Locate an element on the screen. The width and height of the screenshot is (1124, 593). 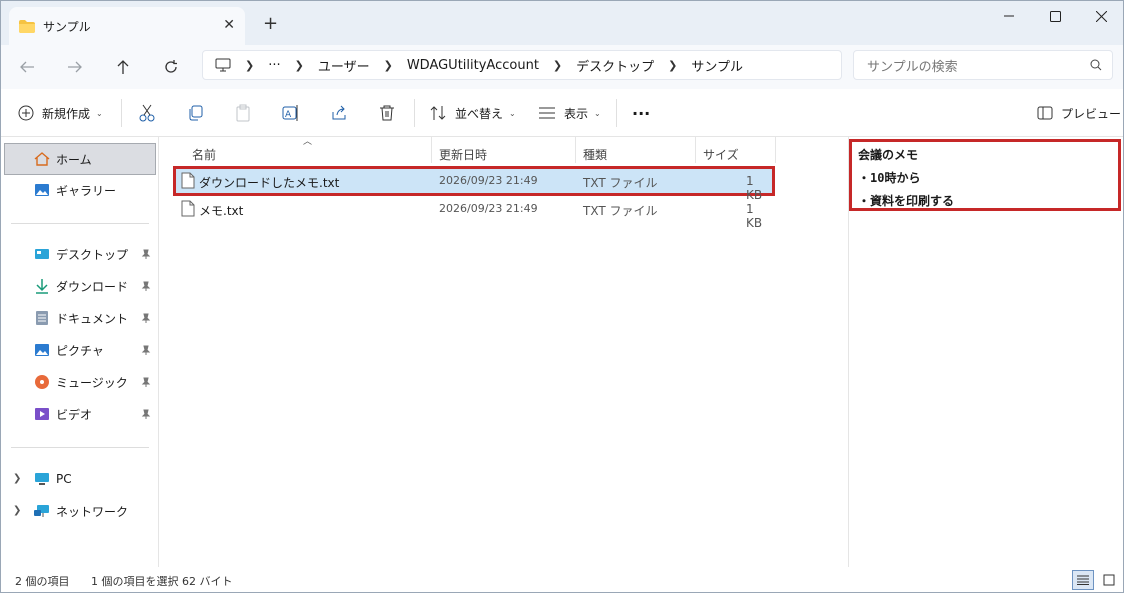
share-button is located at coordinates (339, 113).